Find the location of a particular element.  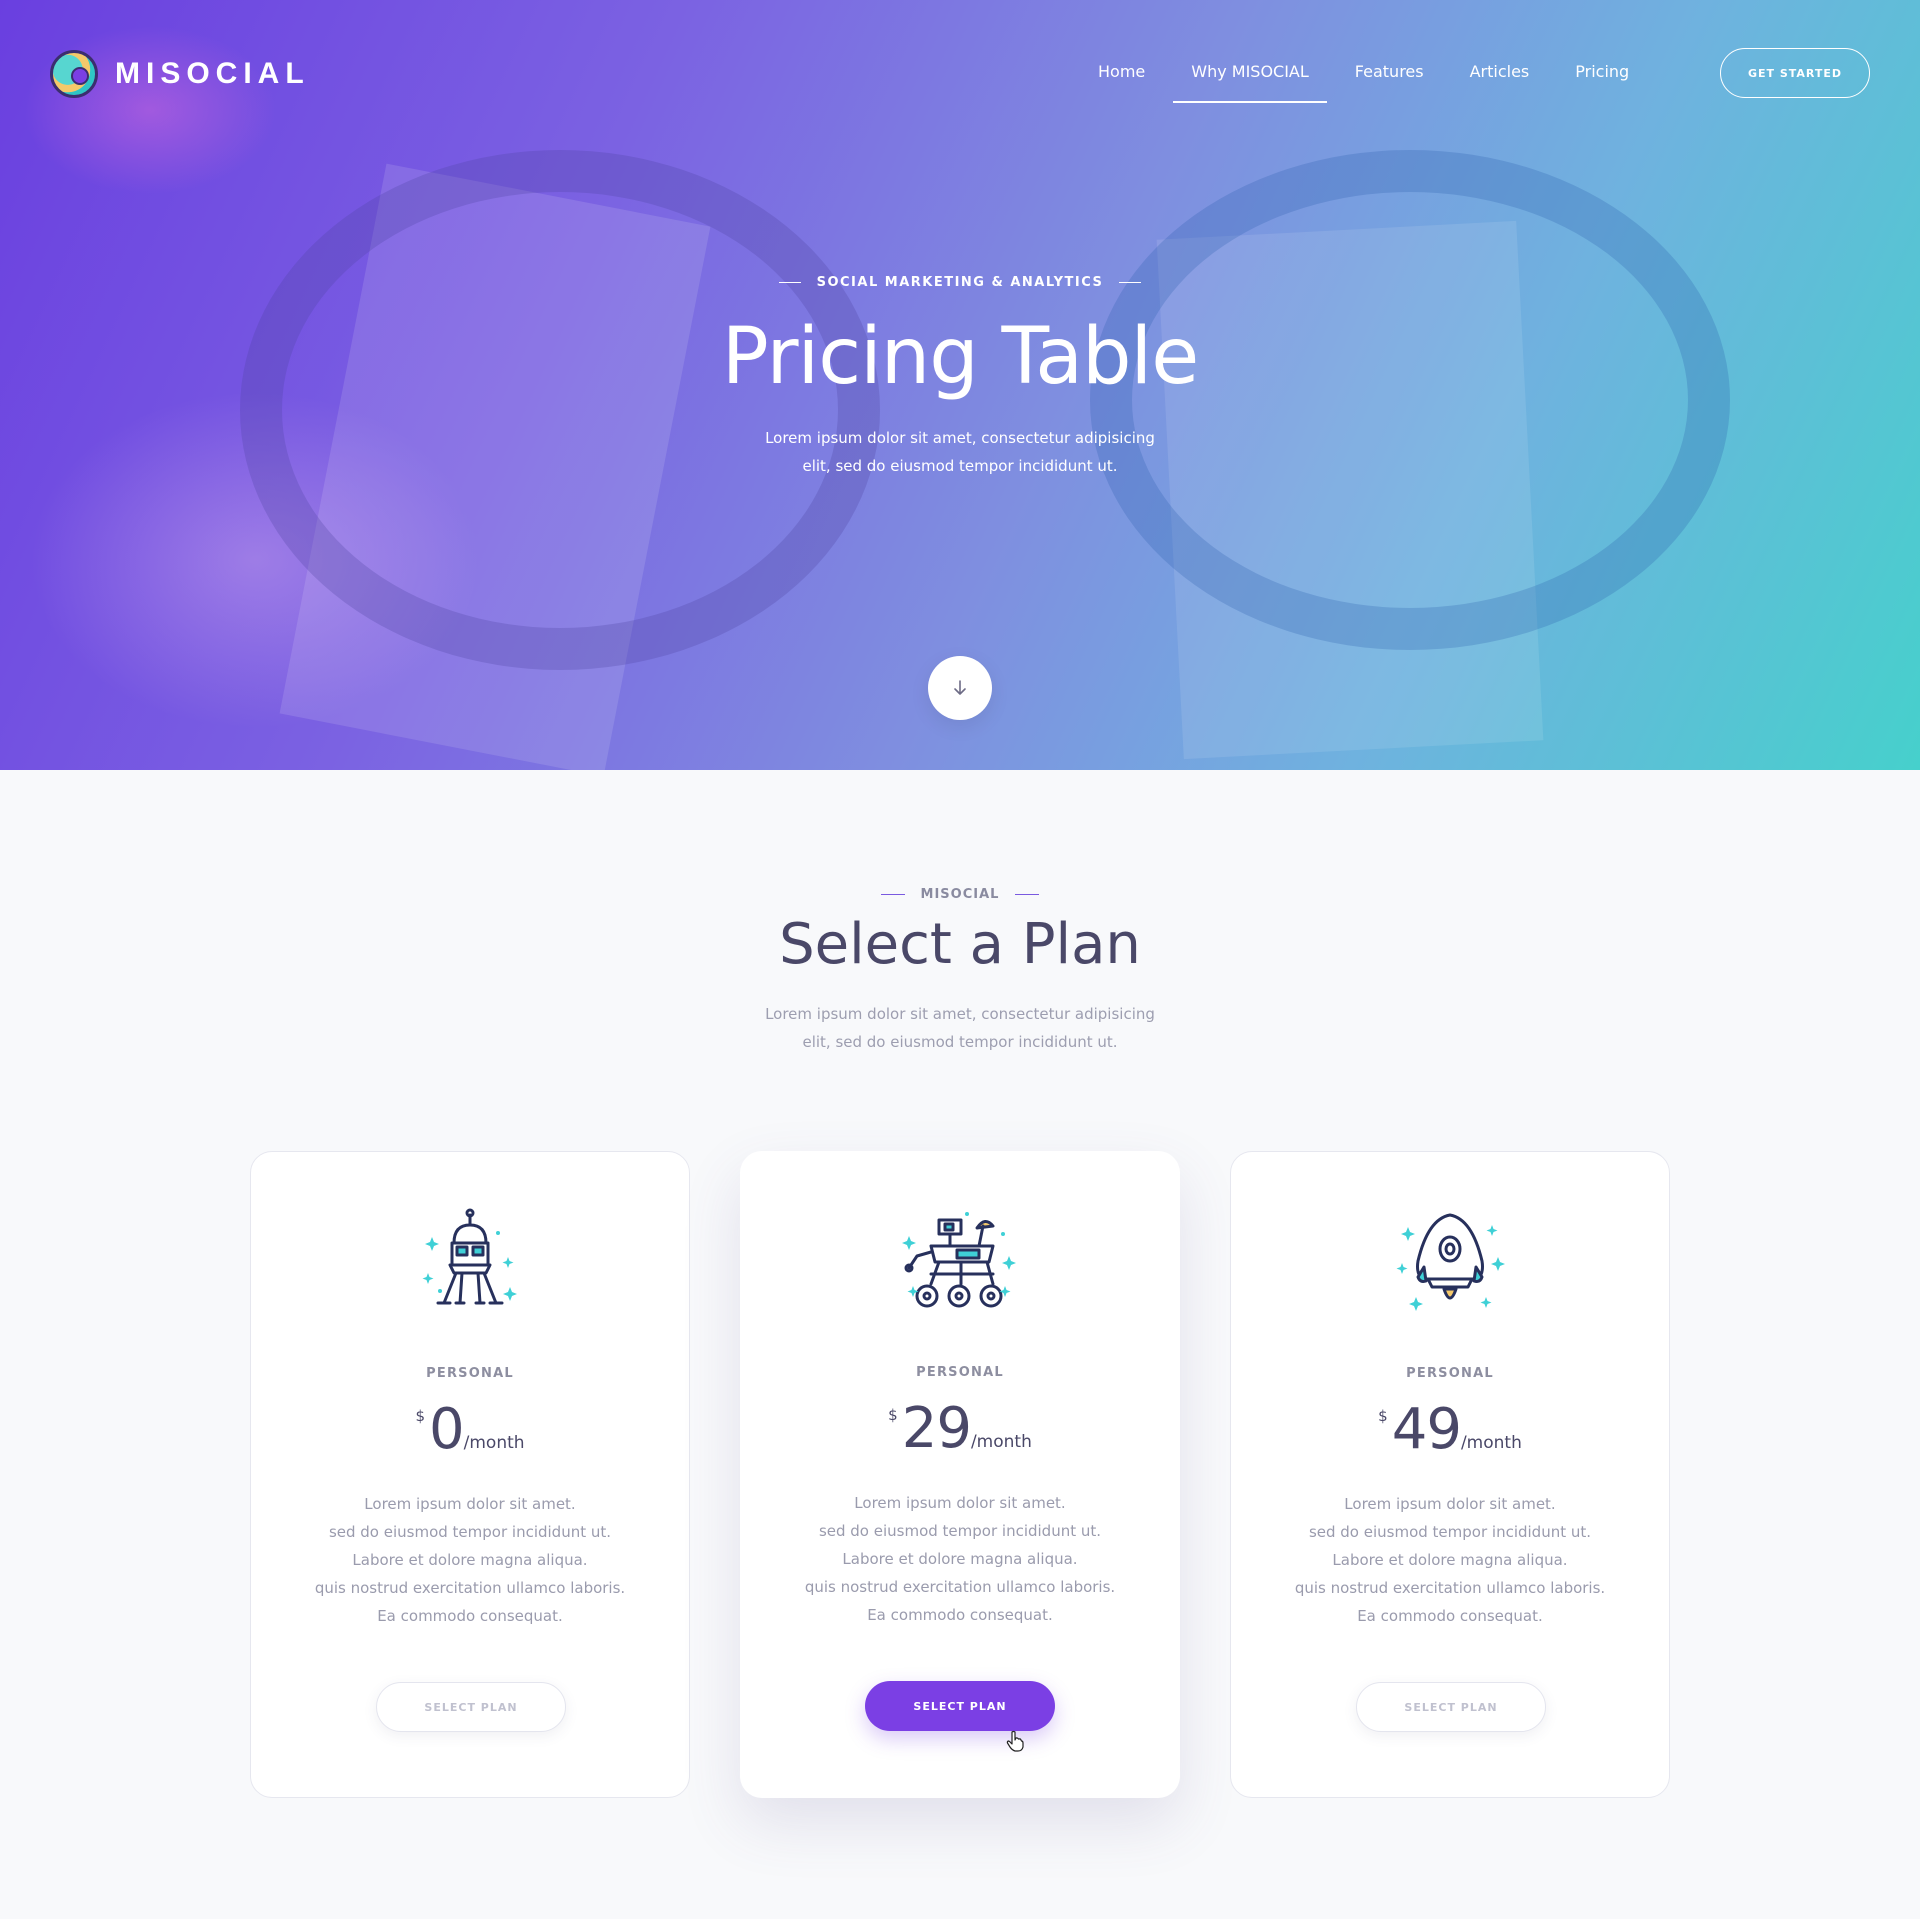

mars-rover-icon is located at coordinates (959, 1260).